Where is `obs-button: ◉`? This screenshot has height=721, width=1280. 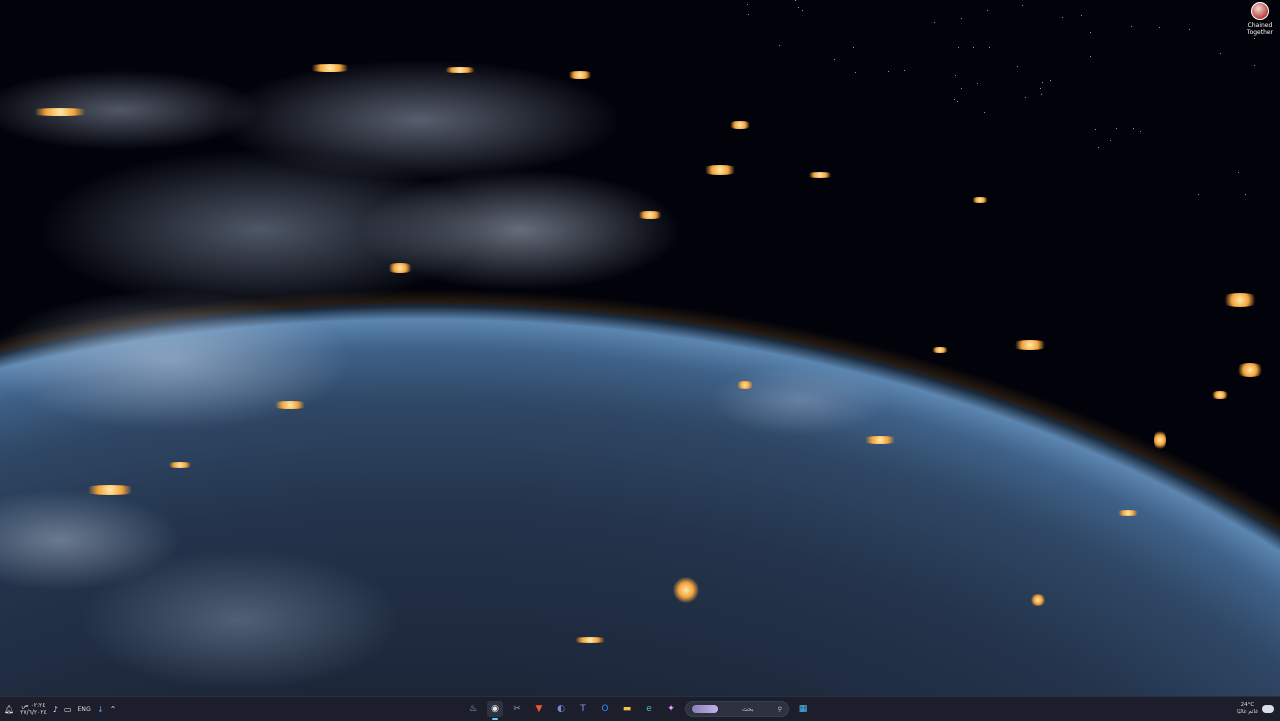
obs-button: ◉ is located at coordinates (495, 710).